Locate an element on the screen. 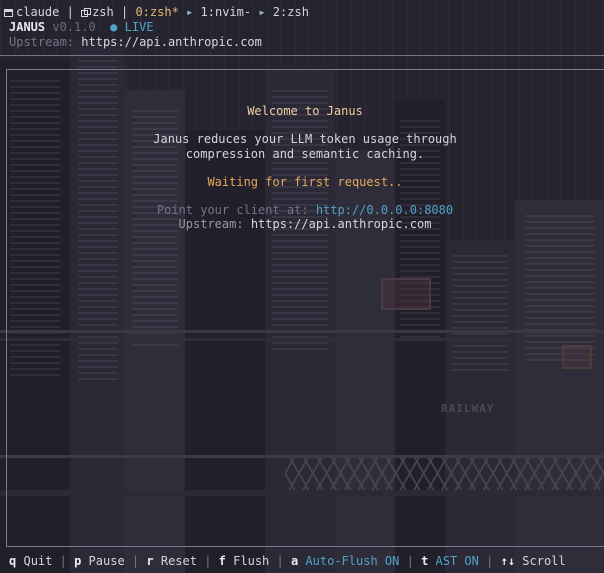 This screenshot has height=573, width=604. version-label: v0.1.0 is located at coordinates (74, 27).